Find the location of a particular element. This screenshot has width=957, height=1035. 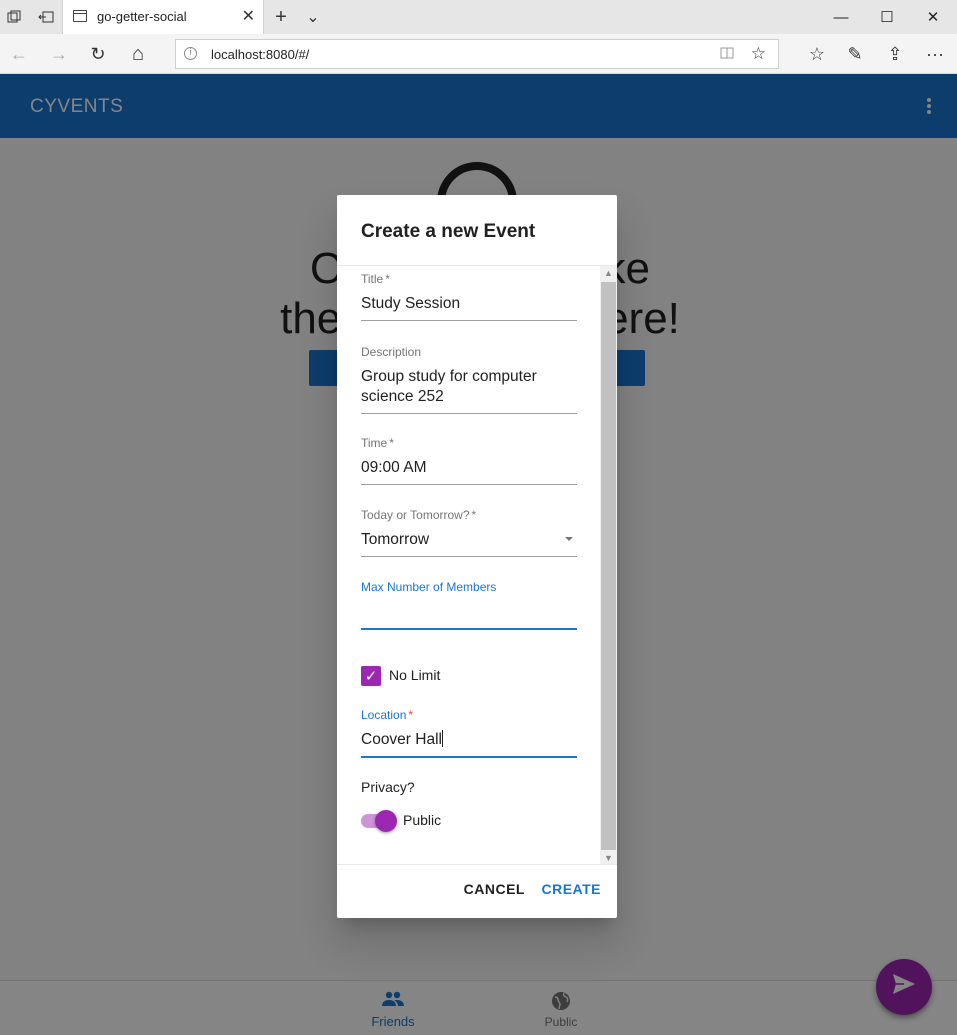

url-text: localhost:8080/#/ is located at coordinates (260, 54).